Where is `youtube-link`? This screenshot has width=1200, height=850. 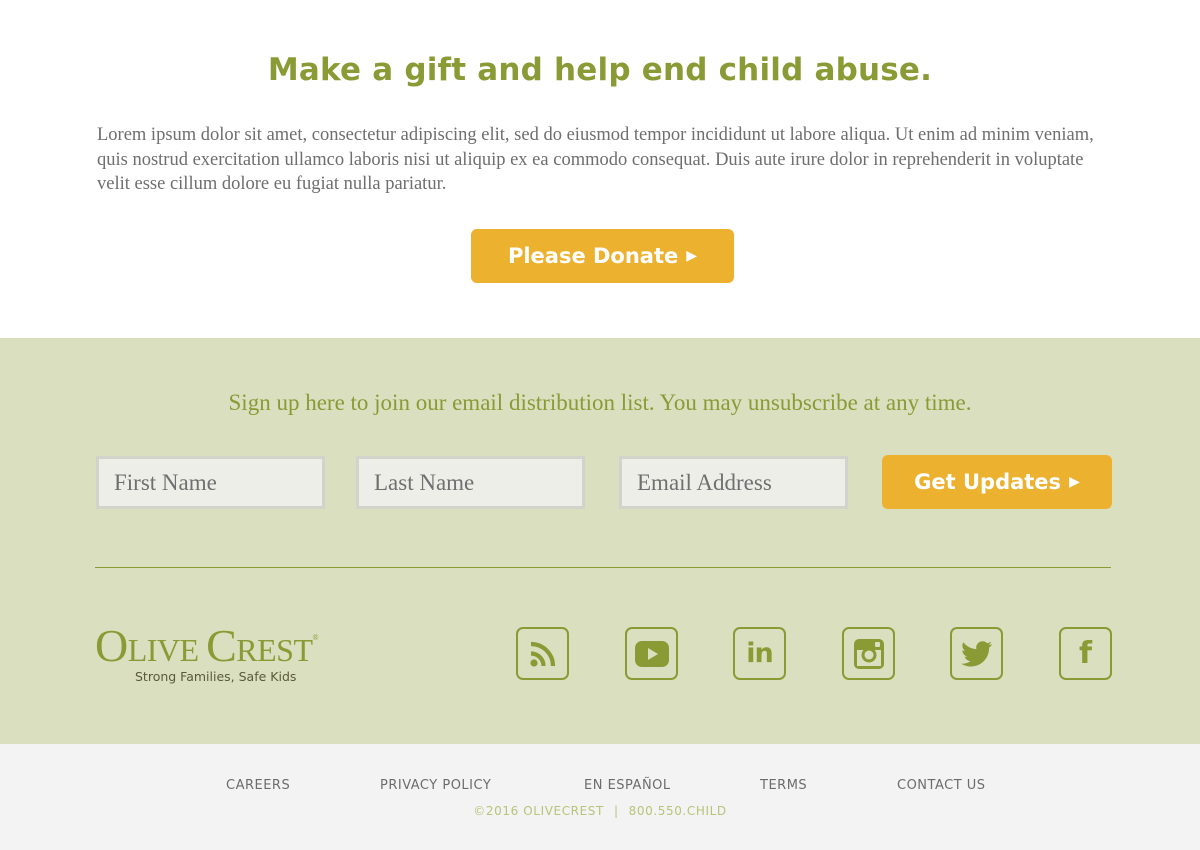 youtube-link is located at coordinates (651, 653).